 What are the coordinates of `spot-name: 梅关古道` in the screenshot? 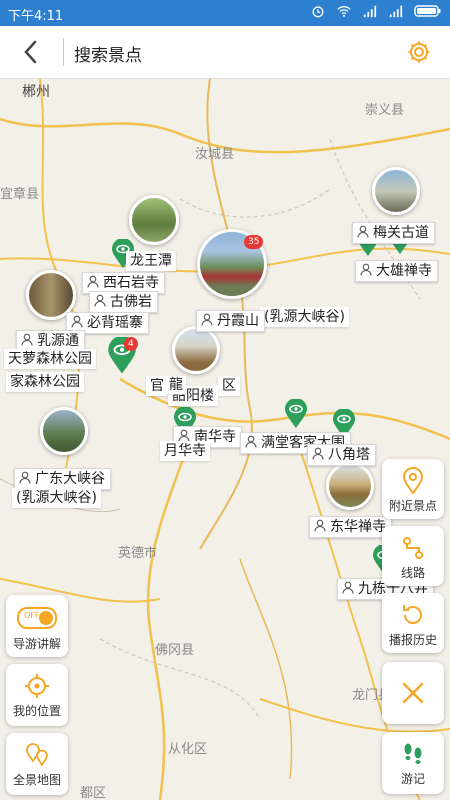 It's located at (401, 233).